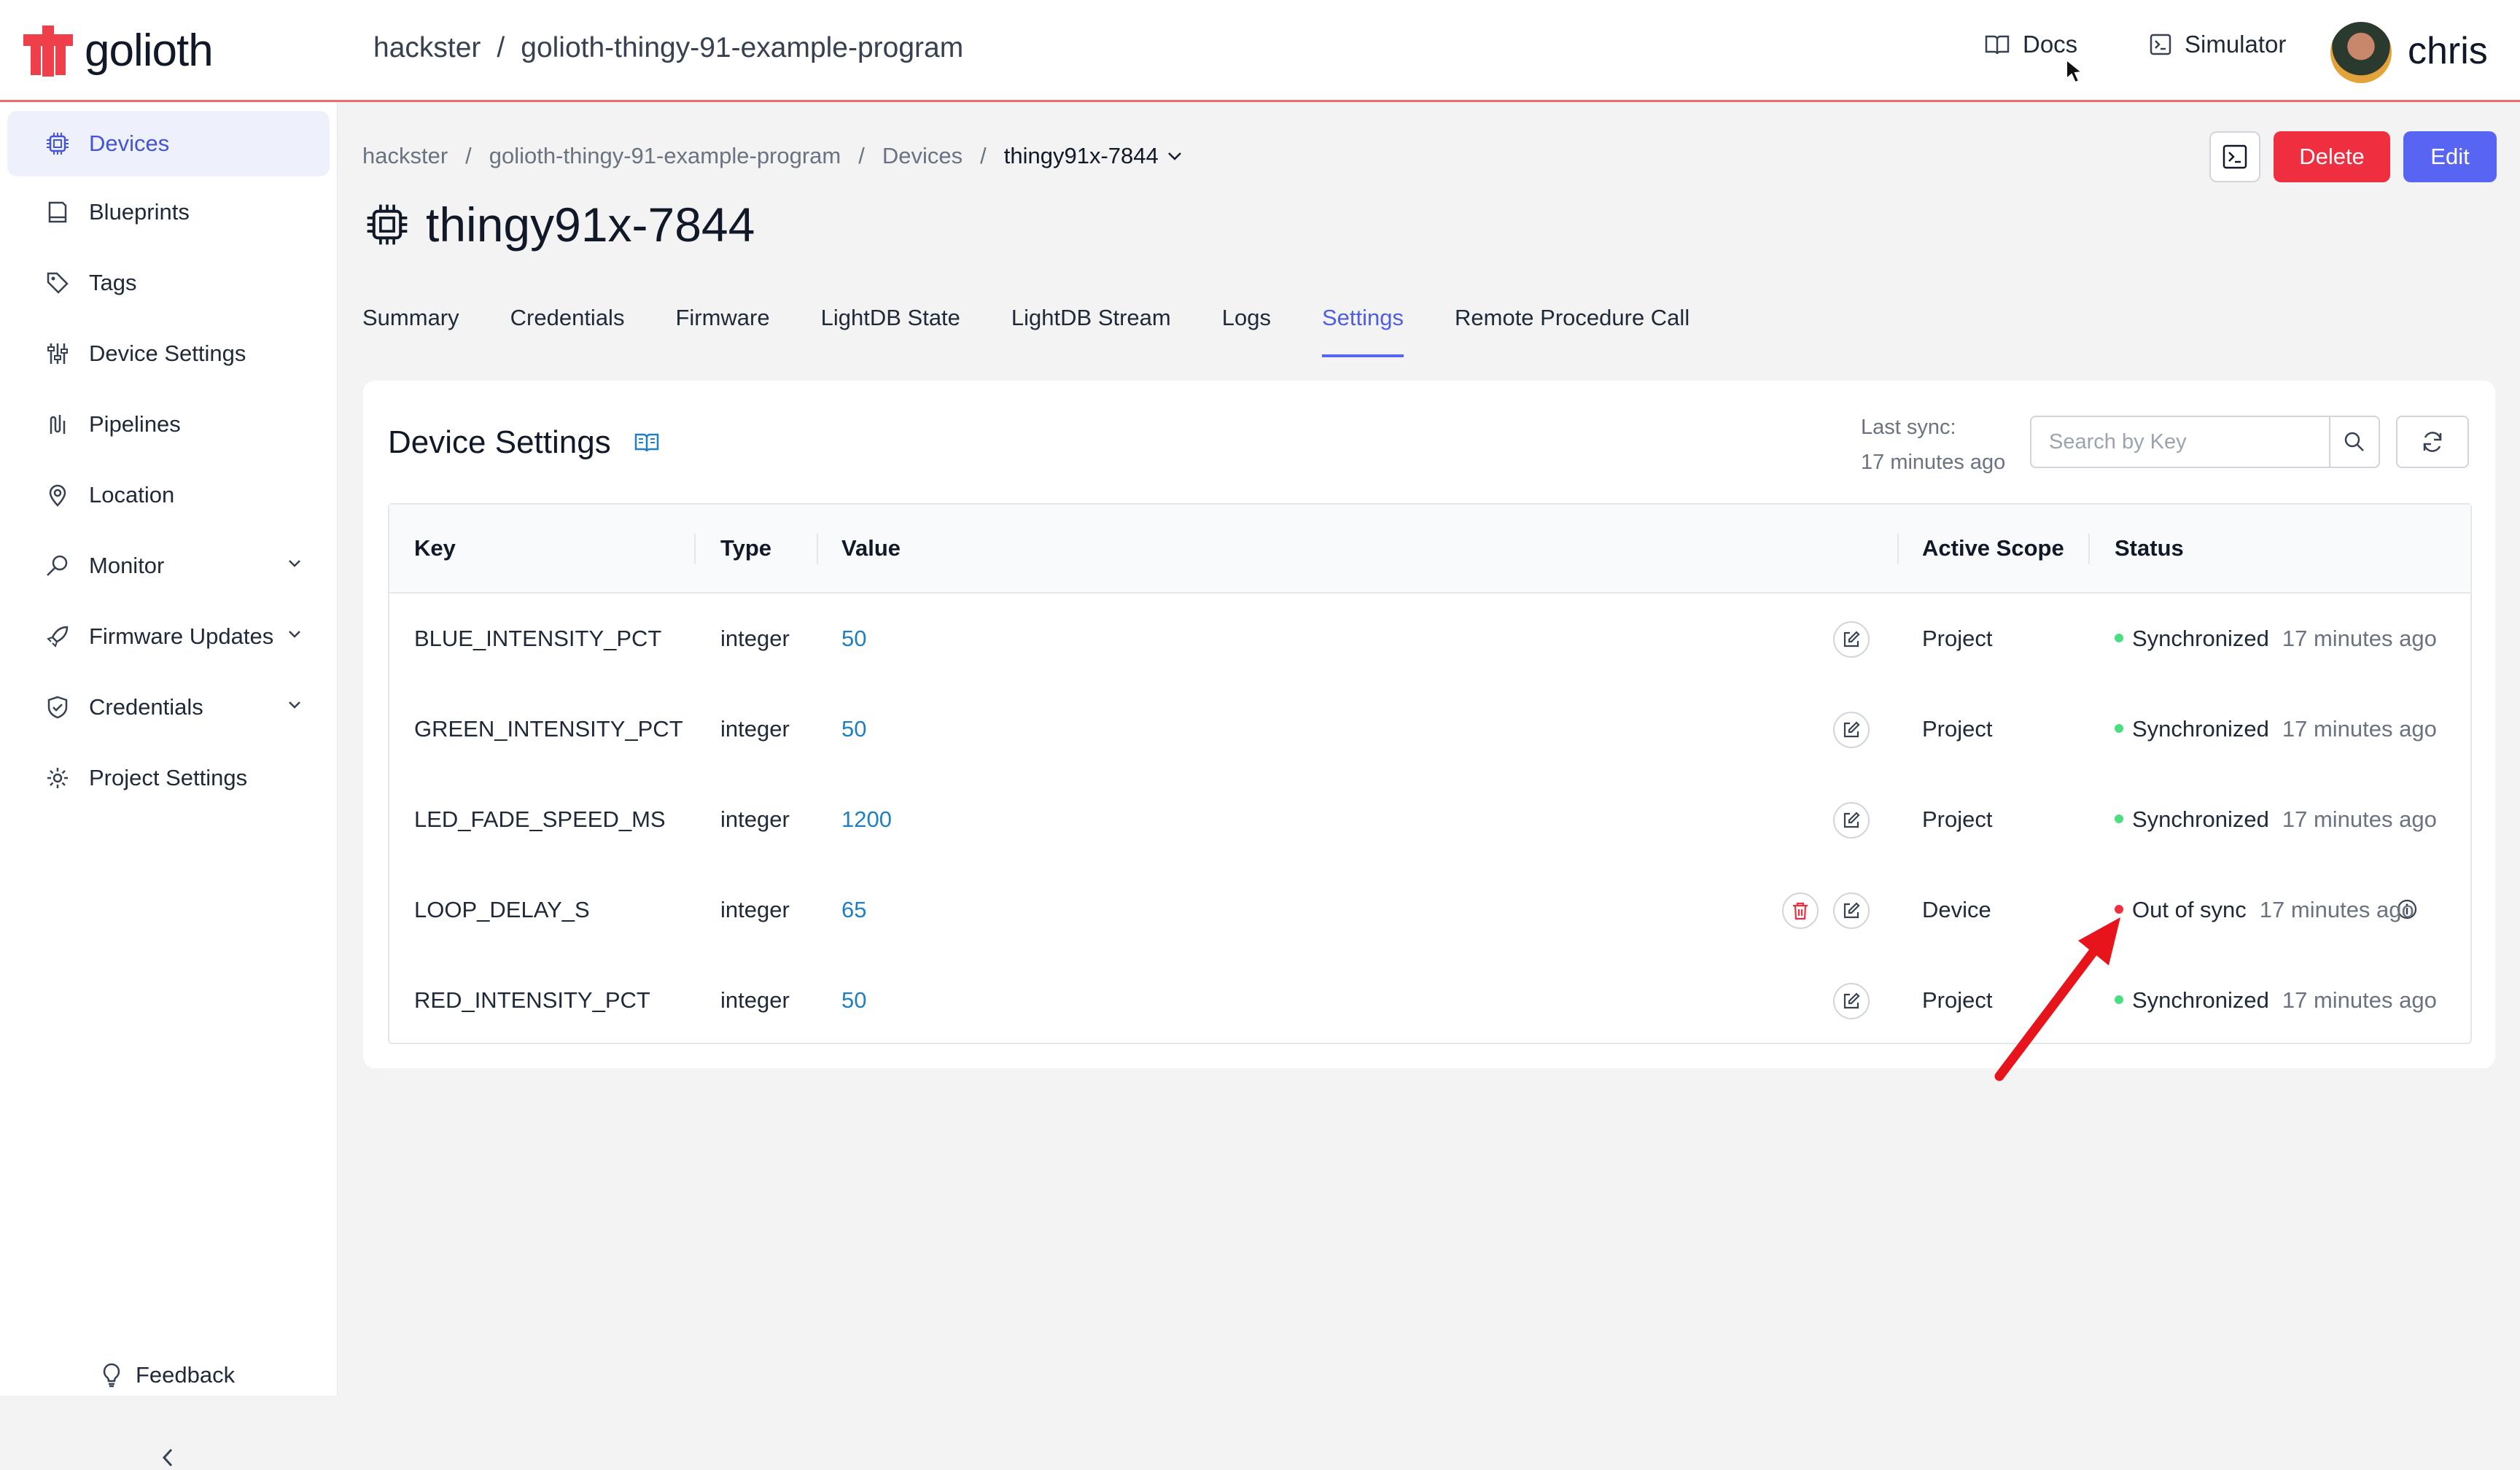  I want to click on sidebar-item-label: Device Settings, so click(167, 353).